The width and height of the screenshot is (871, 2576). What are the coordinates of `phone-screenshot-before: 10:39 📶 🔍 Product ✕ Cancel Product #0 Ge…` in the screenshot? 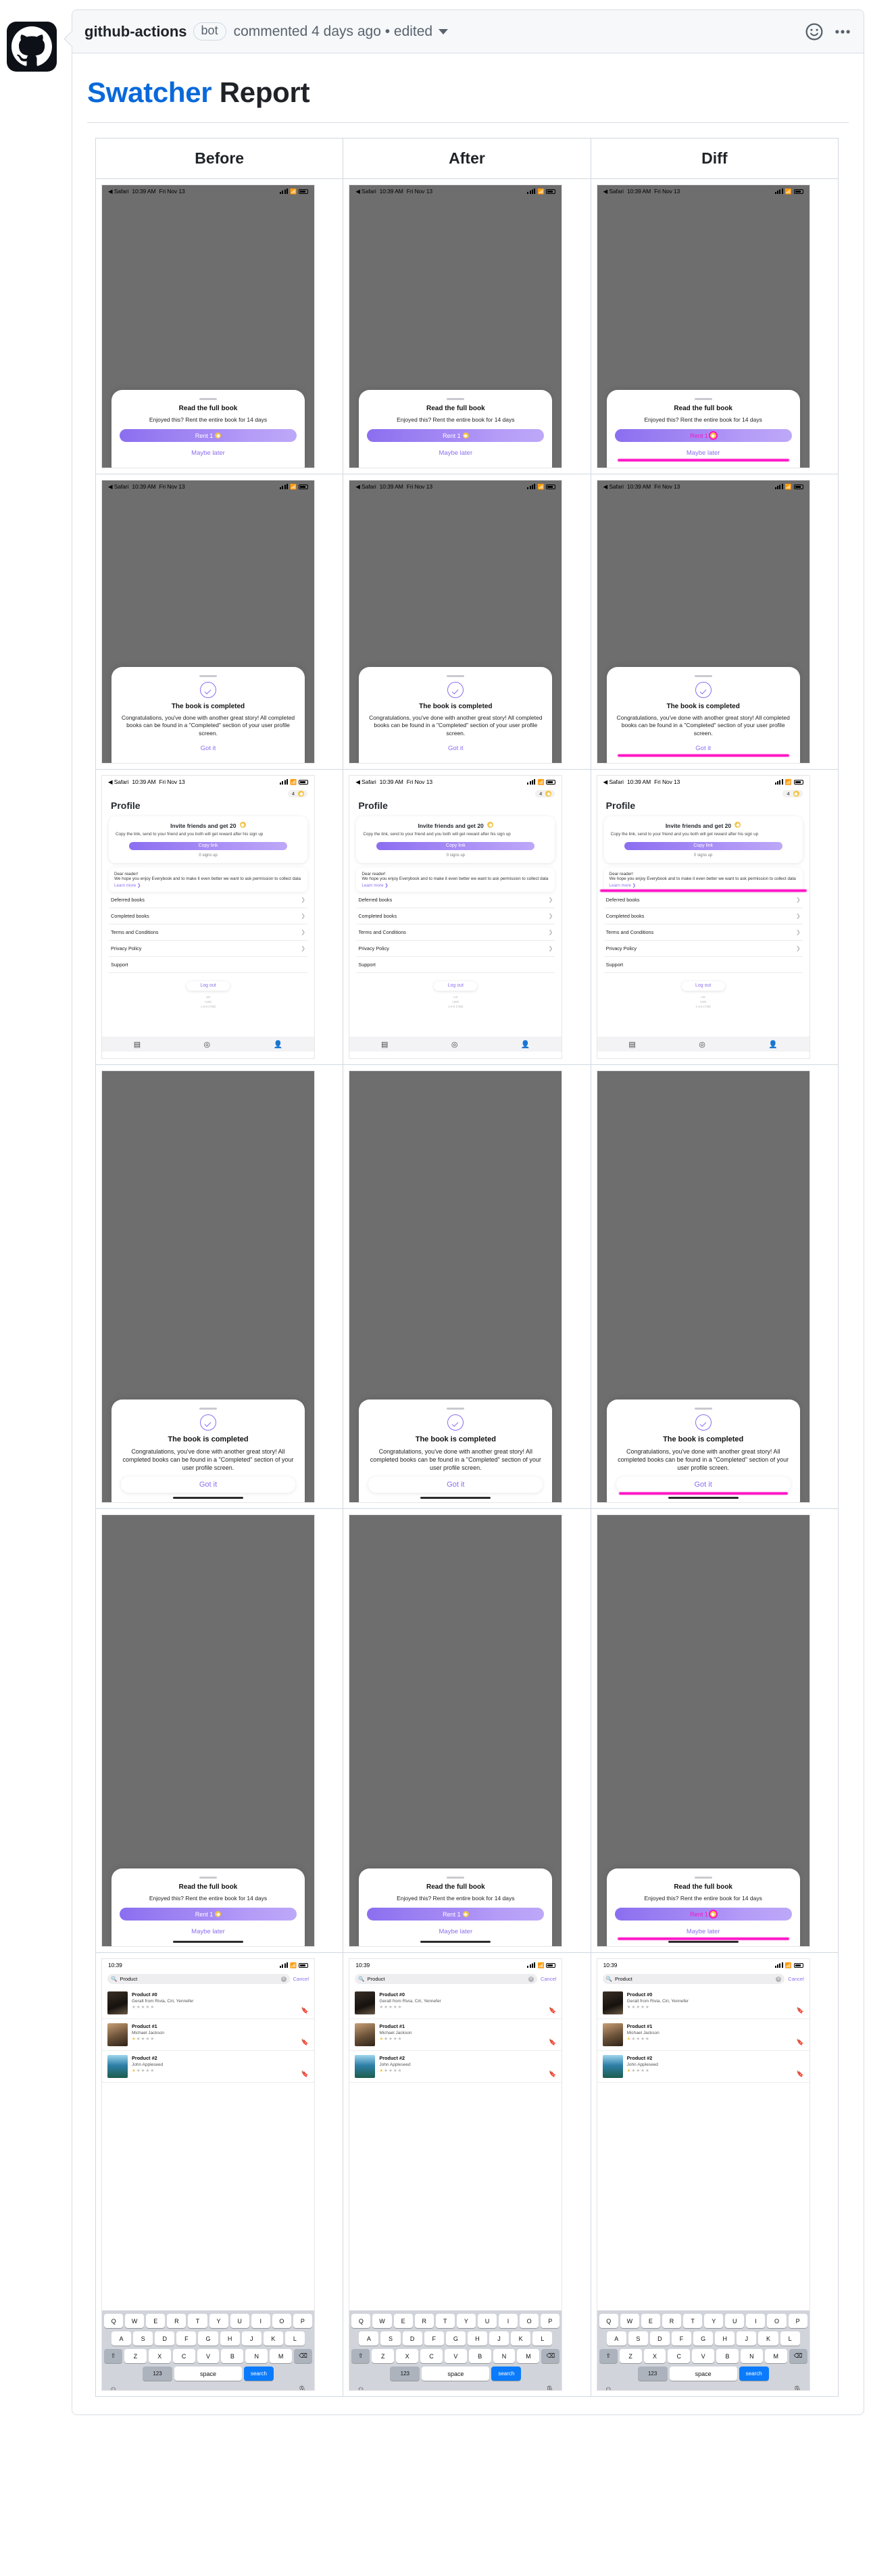 It's located at (208, 2174).